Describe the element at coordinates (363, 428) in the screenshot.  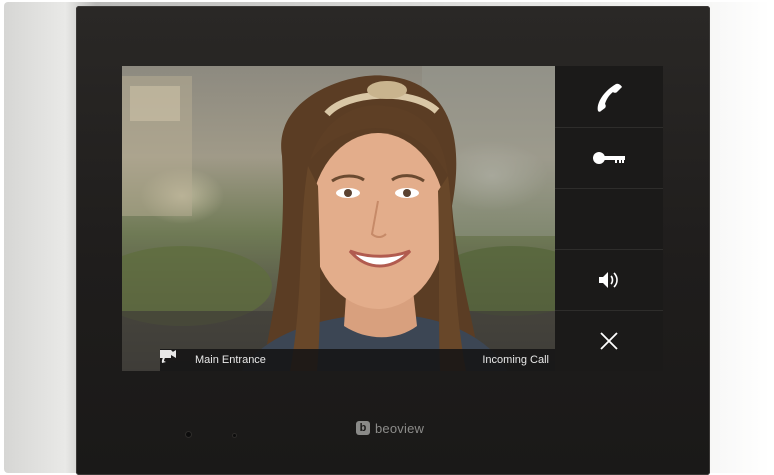
I see `brand-mark: b` at that location.